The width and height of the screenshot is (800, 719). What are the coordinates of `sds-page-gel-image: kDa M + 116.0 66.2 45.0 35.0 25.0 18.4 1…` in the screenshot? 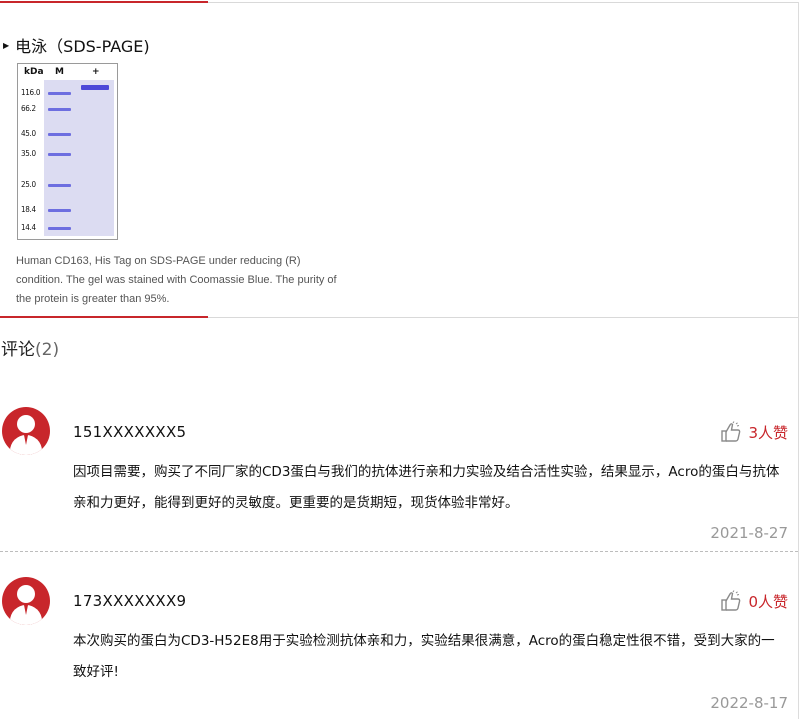 It's located at (67, 151).